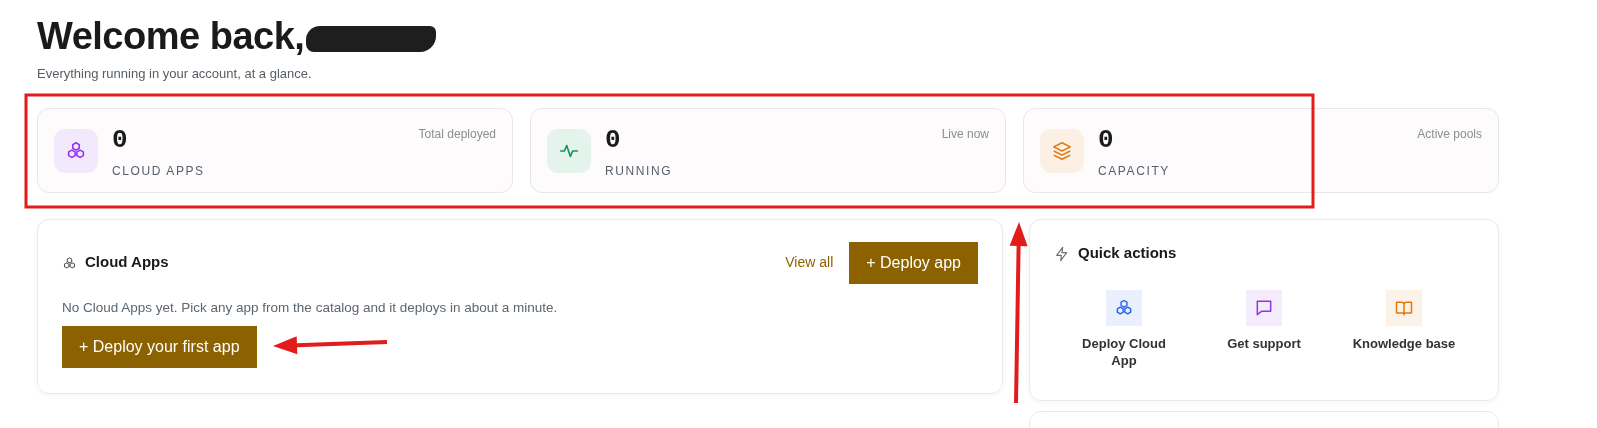  Describe the element at coordinates (809, 262) in the screenshot. I see `view-all-link: View all` at that location.